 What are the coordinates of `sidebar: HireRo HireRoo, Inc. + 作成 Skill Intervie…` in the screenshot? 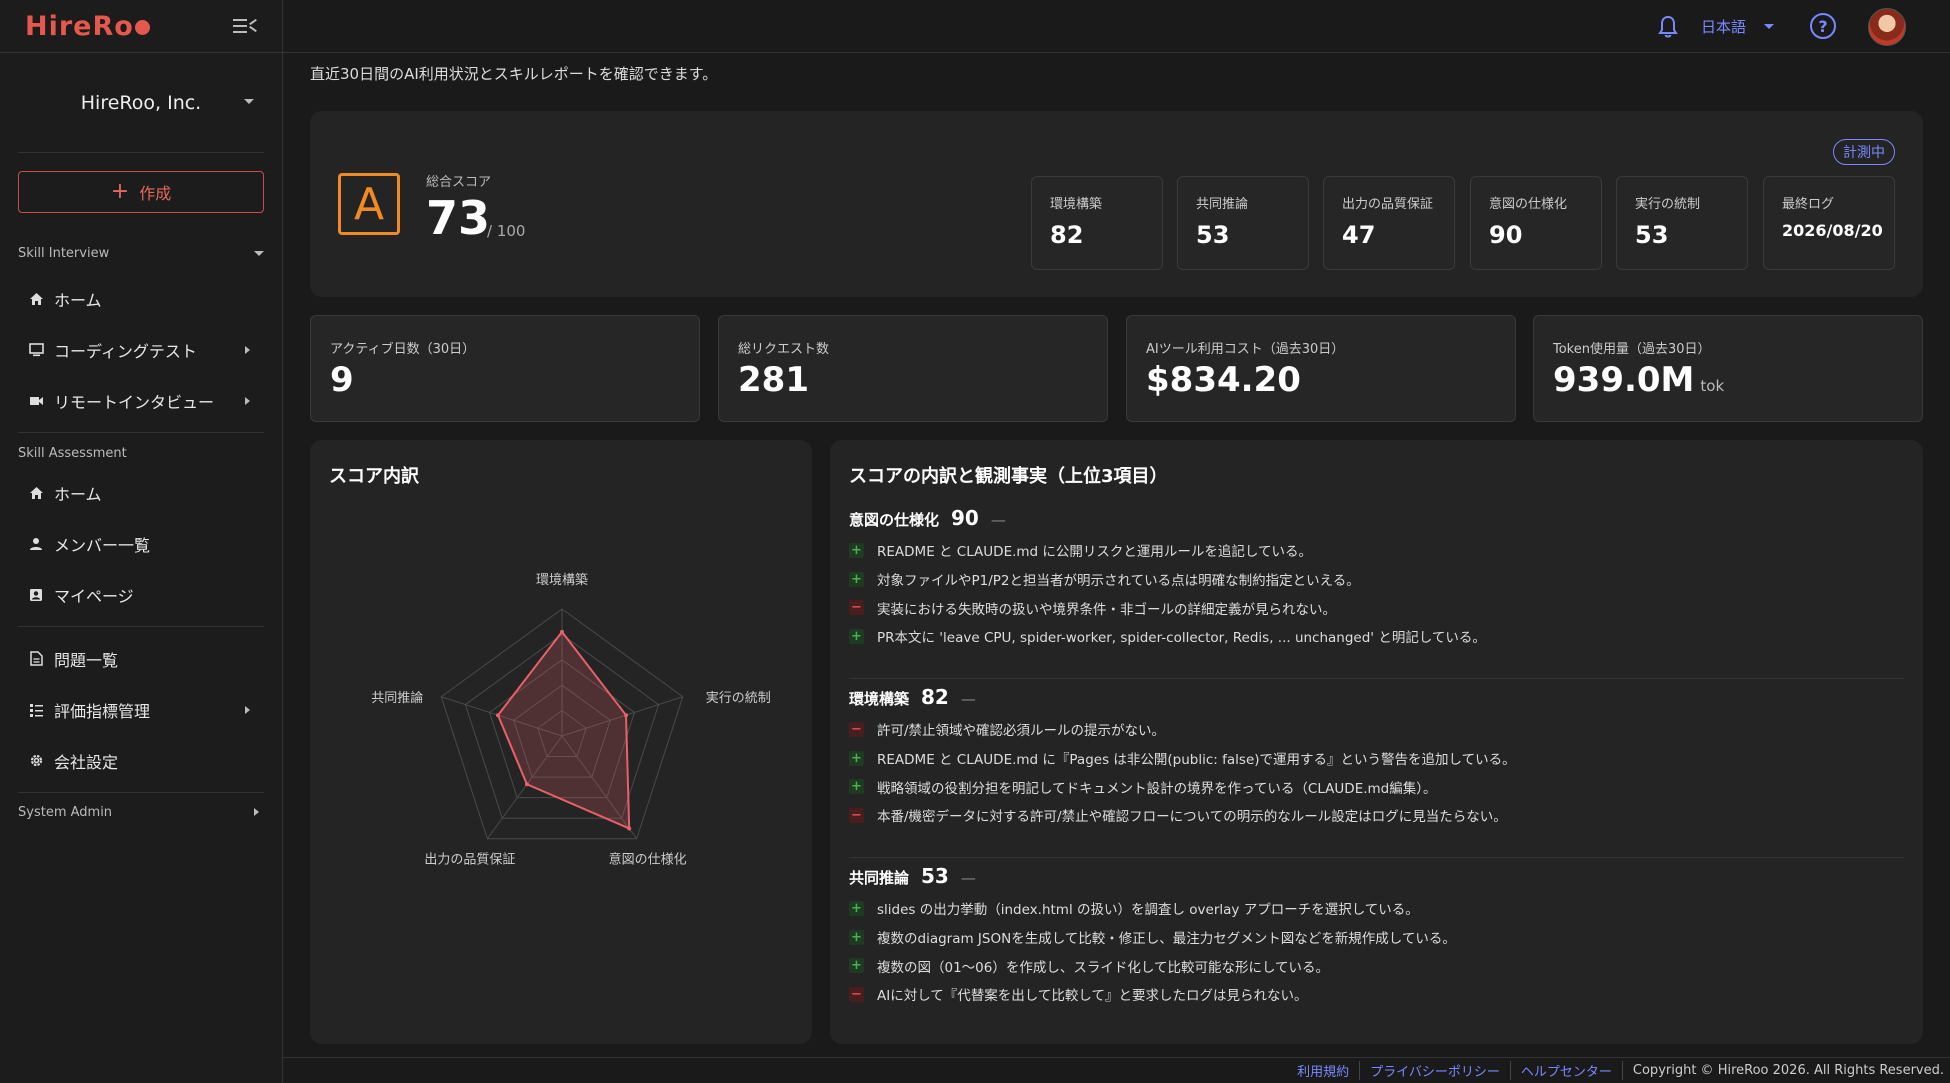 It's located at (141, 541).